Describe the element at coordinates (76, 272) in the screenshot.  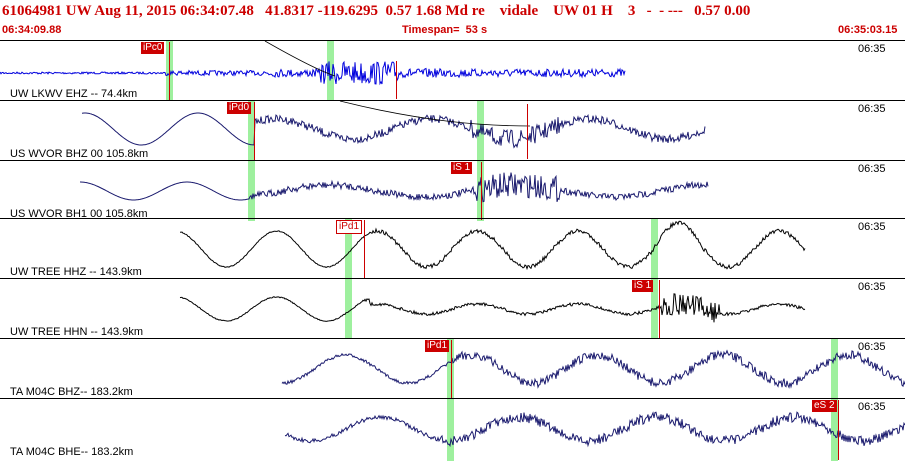
I see `trace-label: UW TREE HHZ -- 143.9km` at that location.